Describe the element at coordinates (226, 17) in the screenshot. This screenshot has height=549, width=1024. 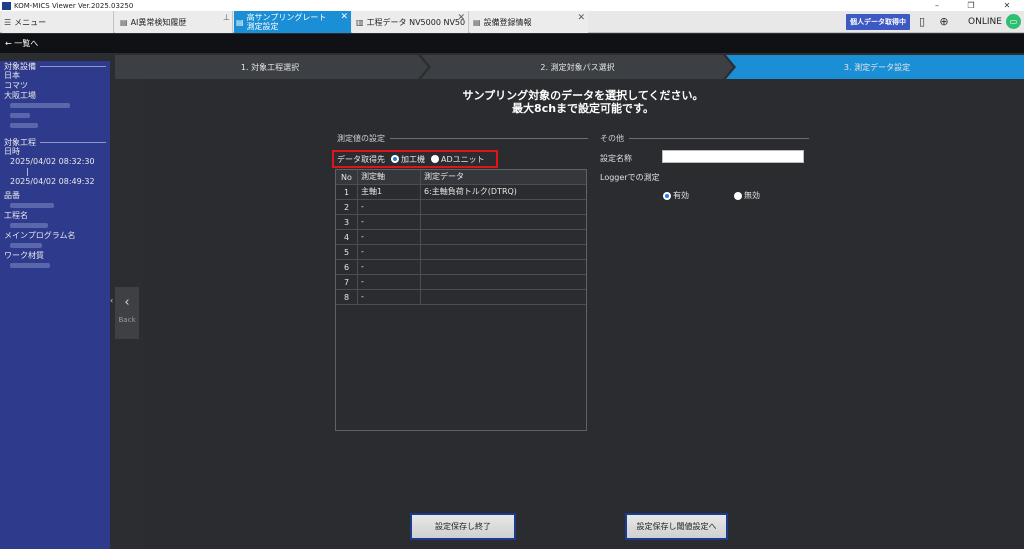
I see `pin-icon: ⊥` at that location.